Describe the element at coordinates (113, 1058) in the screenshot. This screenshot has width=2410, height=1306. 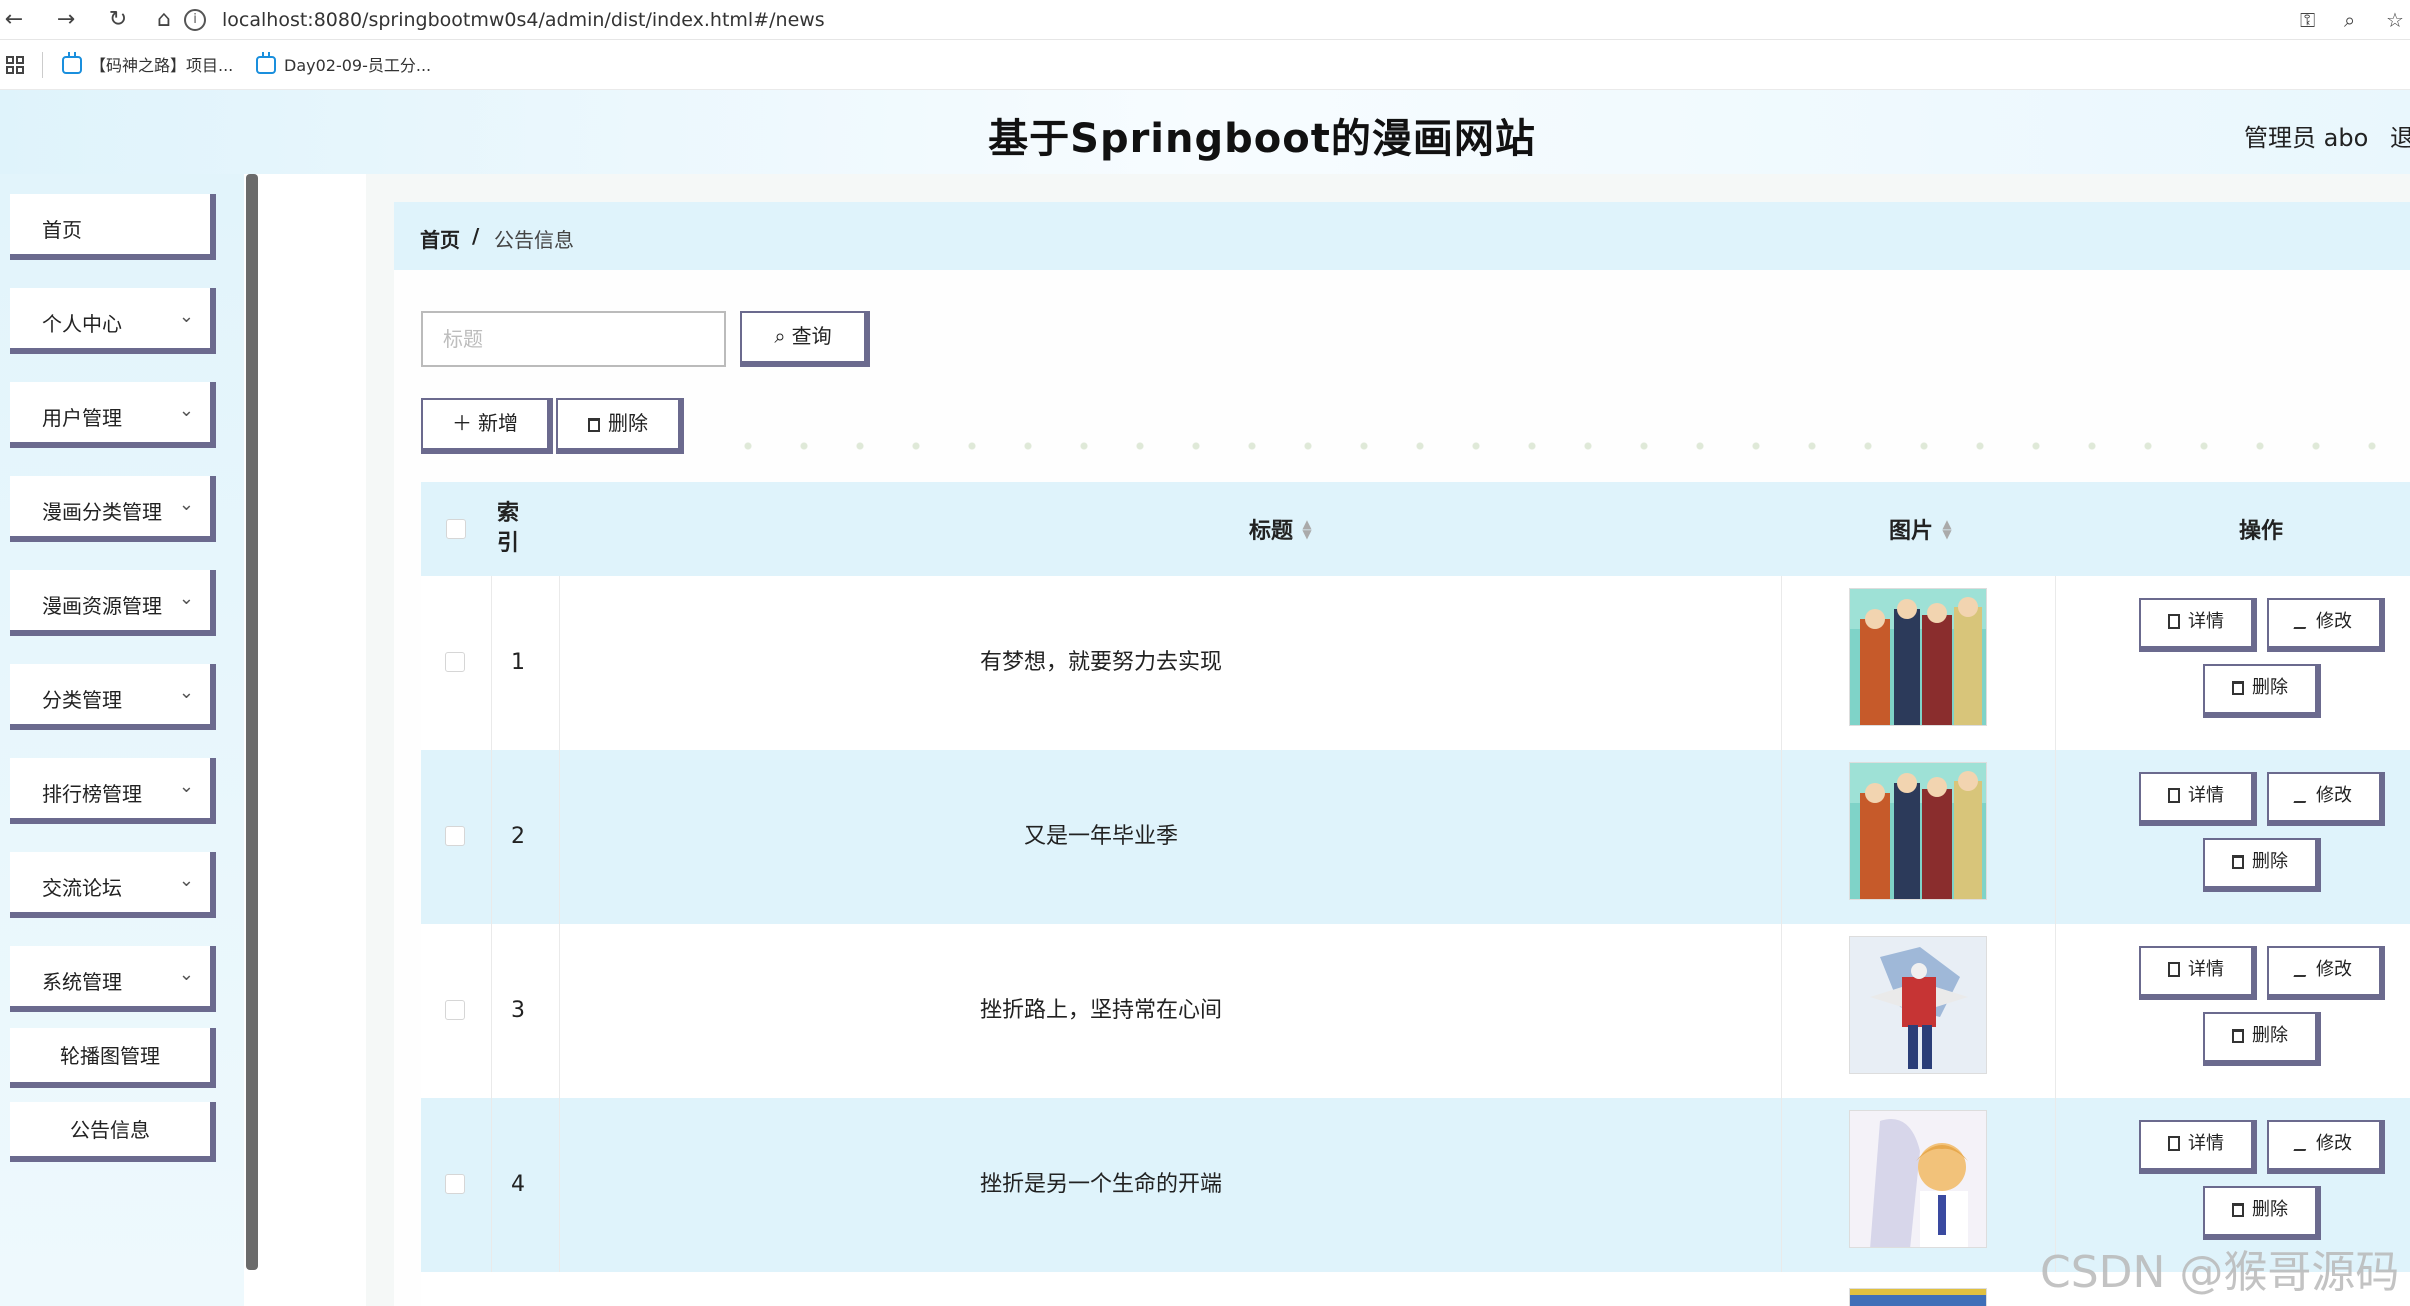
I see `sidebar-subitem-carousel: 轮播图管理` at that location.